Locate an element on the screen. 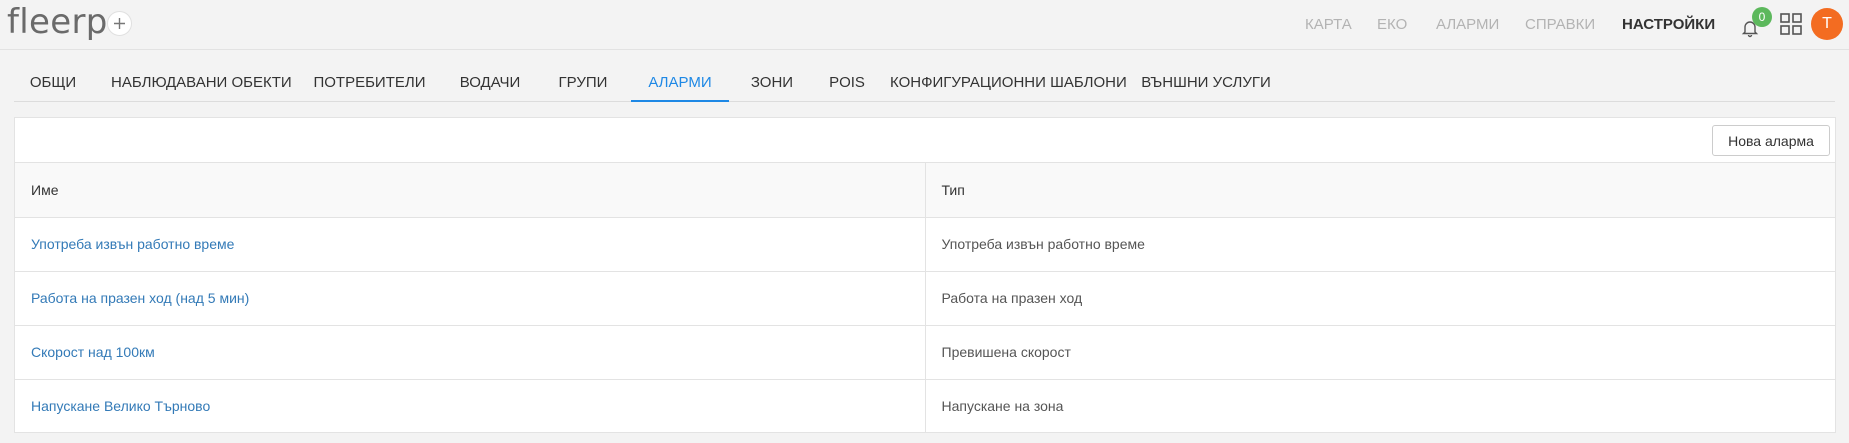 This screenshot has height=443, width=1849. tab-alarms: АЛАРМИ is located at coordinates (680, 84).